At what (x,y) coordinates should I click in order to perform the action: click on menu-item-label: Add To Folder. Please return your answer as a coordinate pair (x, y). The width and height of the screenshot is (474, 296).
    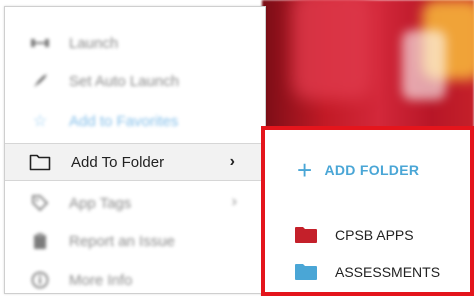
    Looking at the image, I should click on (118, 162).